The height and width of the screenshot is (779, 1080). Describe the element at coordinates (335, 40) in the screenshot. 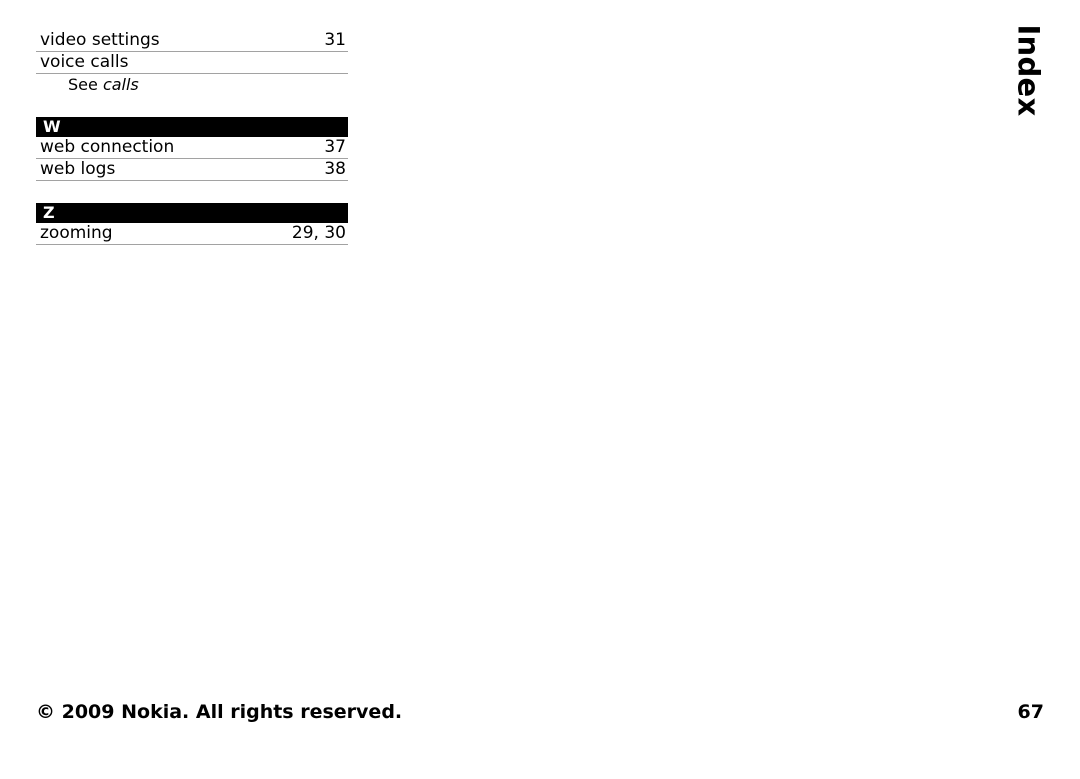

I see `index-entry-pages: 31` at that location.